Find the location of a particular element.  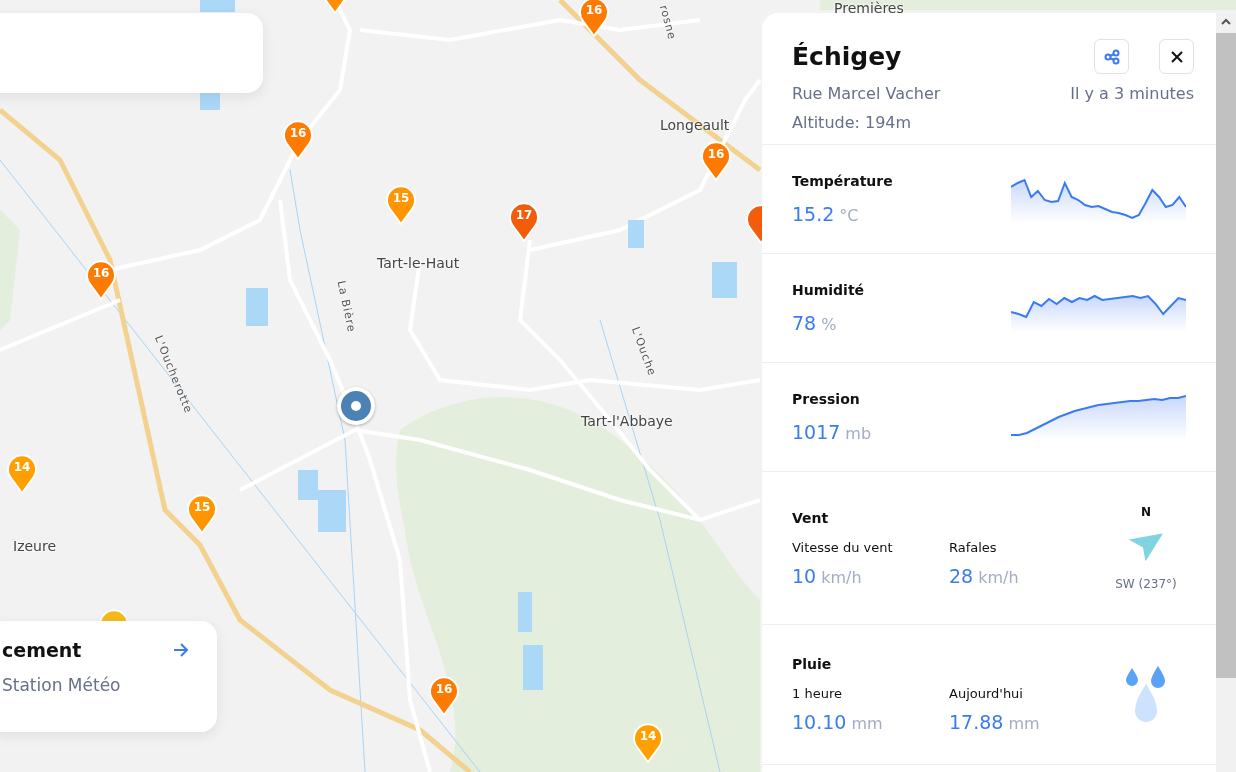

card-title: cement is located at coordinates (42, 650).